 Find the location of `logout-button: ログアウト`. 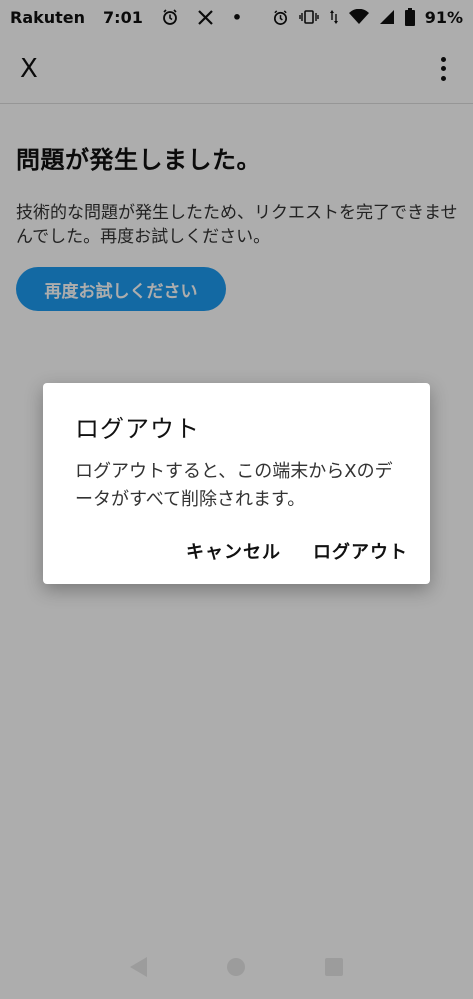

logout-button: ログアウト is located at coordinates (360, 551).